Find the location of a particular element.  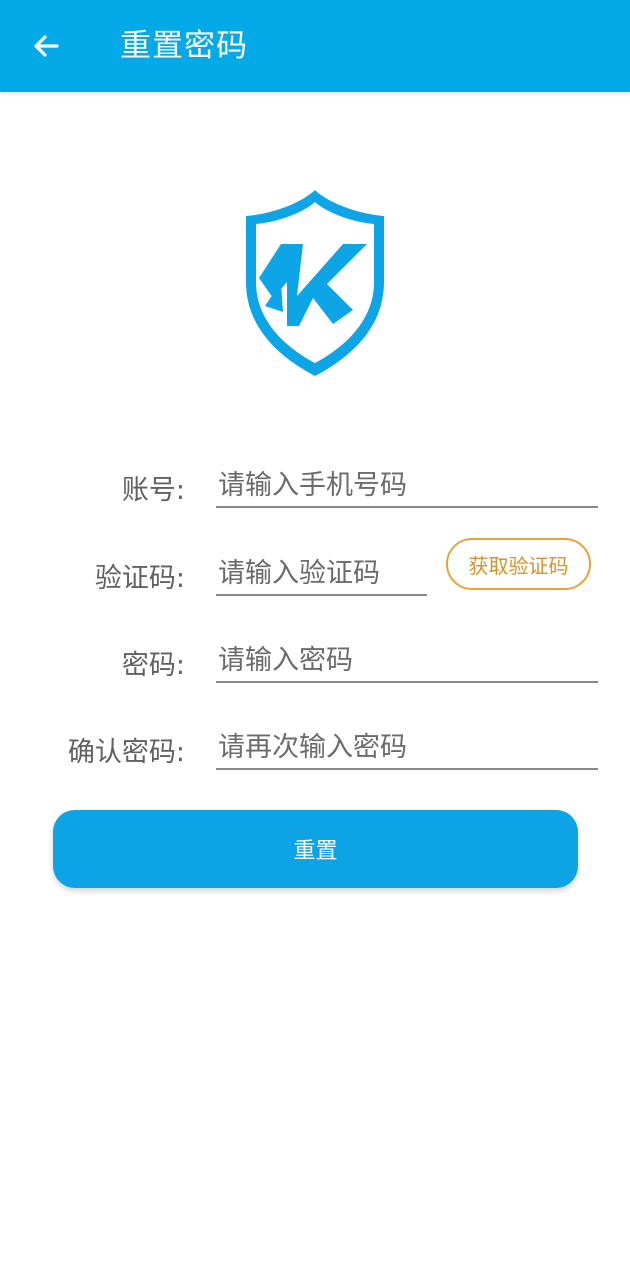

back-button is located at coordinates (46, 46).